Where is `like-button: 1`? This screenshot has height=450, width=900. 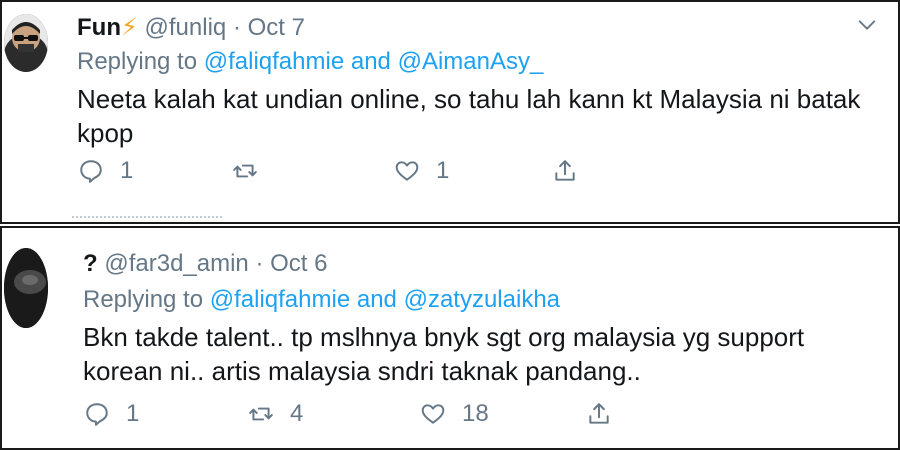 like-button: 1 is located at coordinates (421, 171).